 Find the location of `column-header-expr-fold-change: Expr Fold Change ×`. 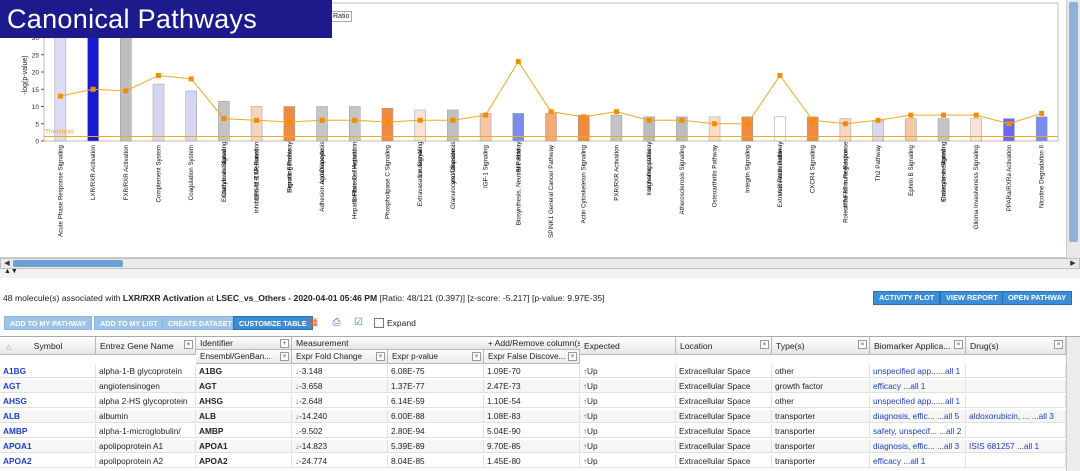

column-header-expr-fold-change: Expr Fold Change × is located at coordinates (340, 357).